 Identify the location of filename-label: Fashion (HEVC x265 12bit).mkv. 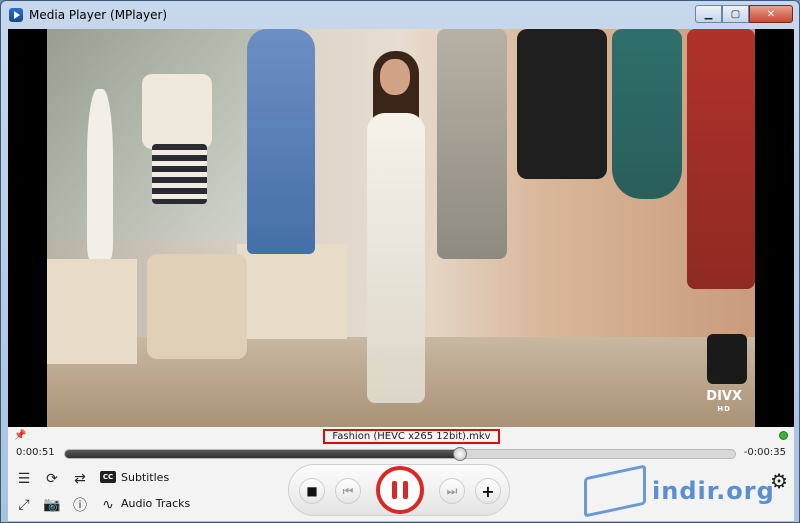
(411, 436).